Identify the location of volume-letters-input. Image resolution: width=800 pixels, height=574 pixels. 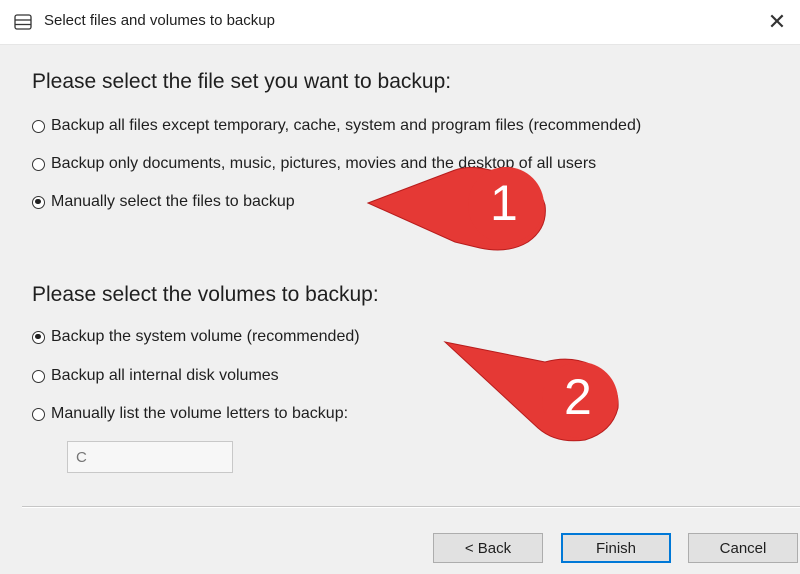
(150, 457).